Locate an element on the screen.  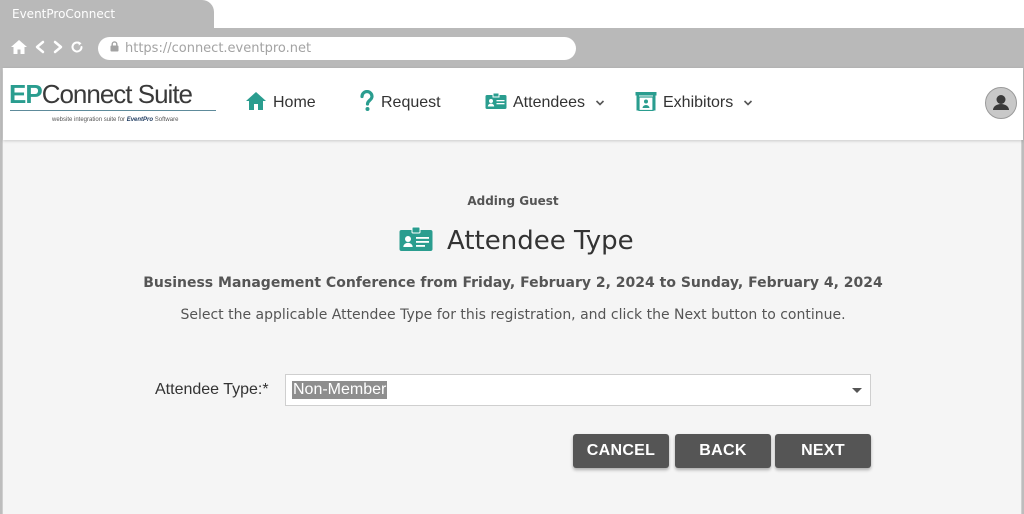
user-icon is located at coordinates (1001, 102).